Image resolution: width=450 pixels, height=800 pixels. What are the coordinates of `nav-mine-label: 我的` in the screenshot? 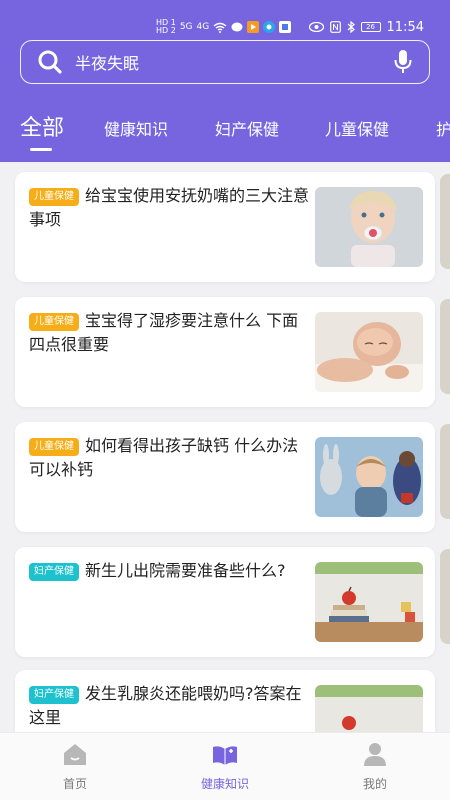 It's located at (374, 784).